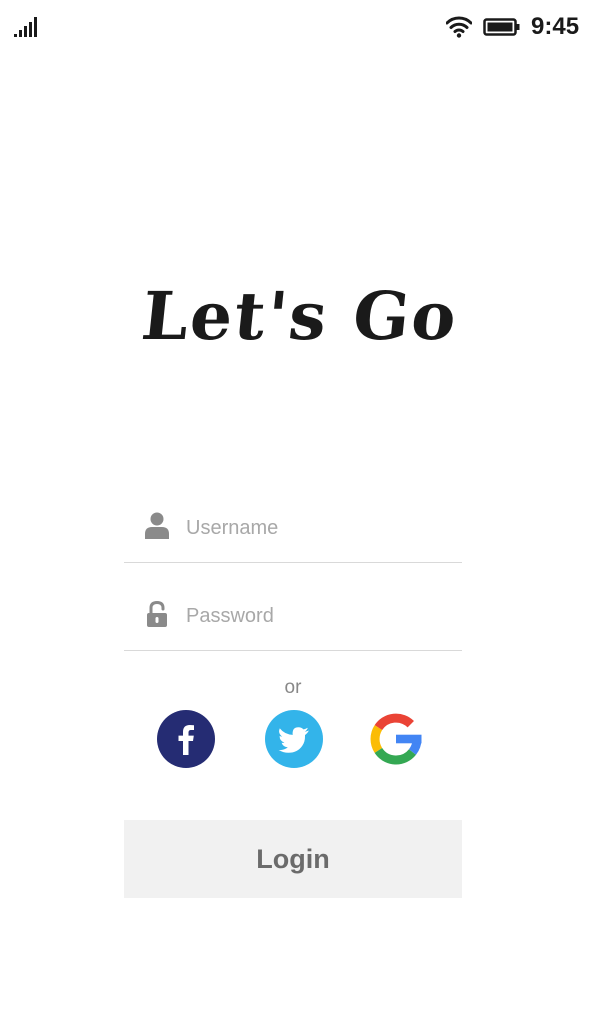  I want to click on lock-icon, so click(157, 613).